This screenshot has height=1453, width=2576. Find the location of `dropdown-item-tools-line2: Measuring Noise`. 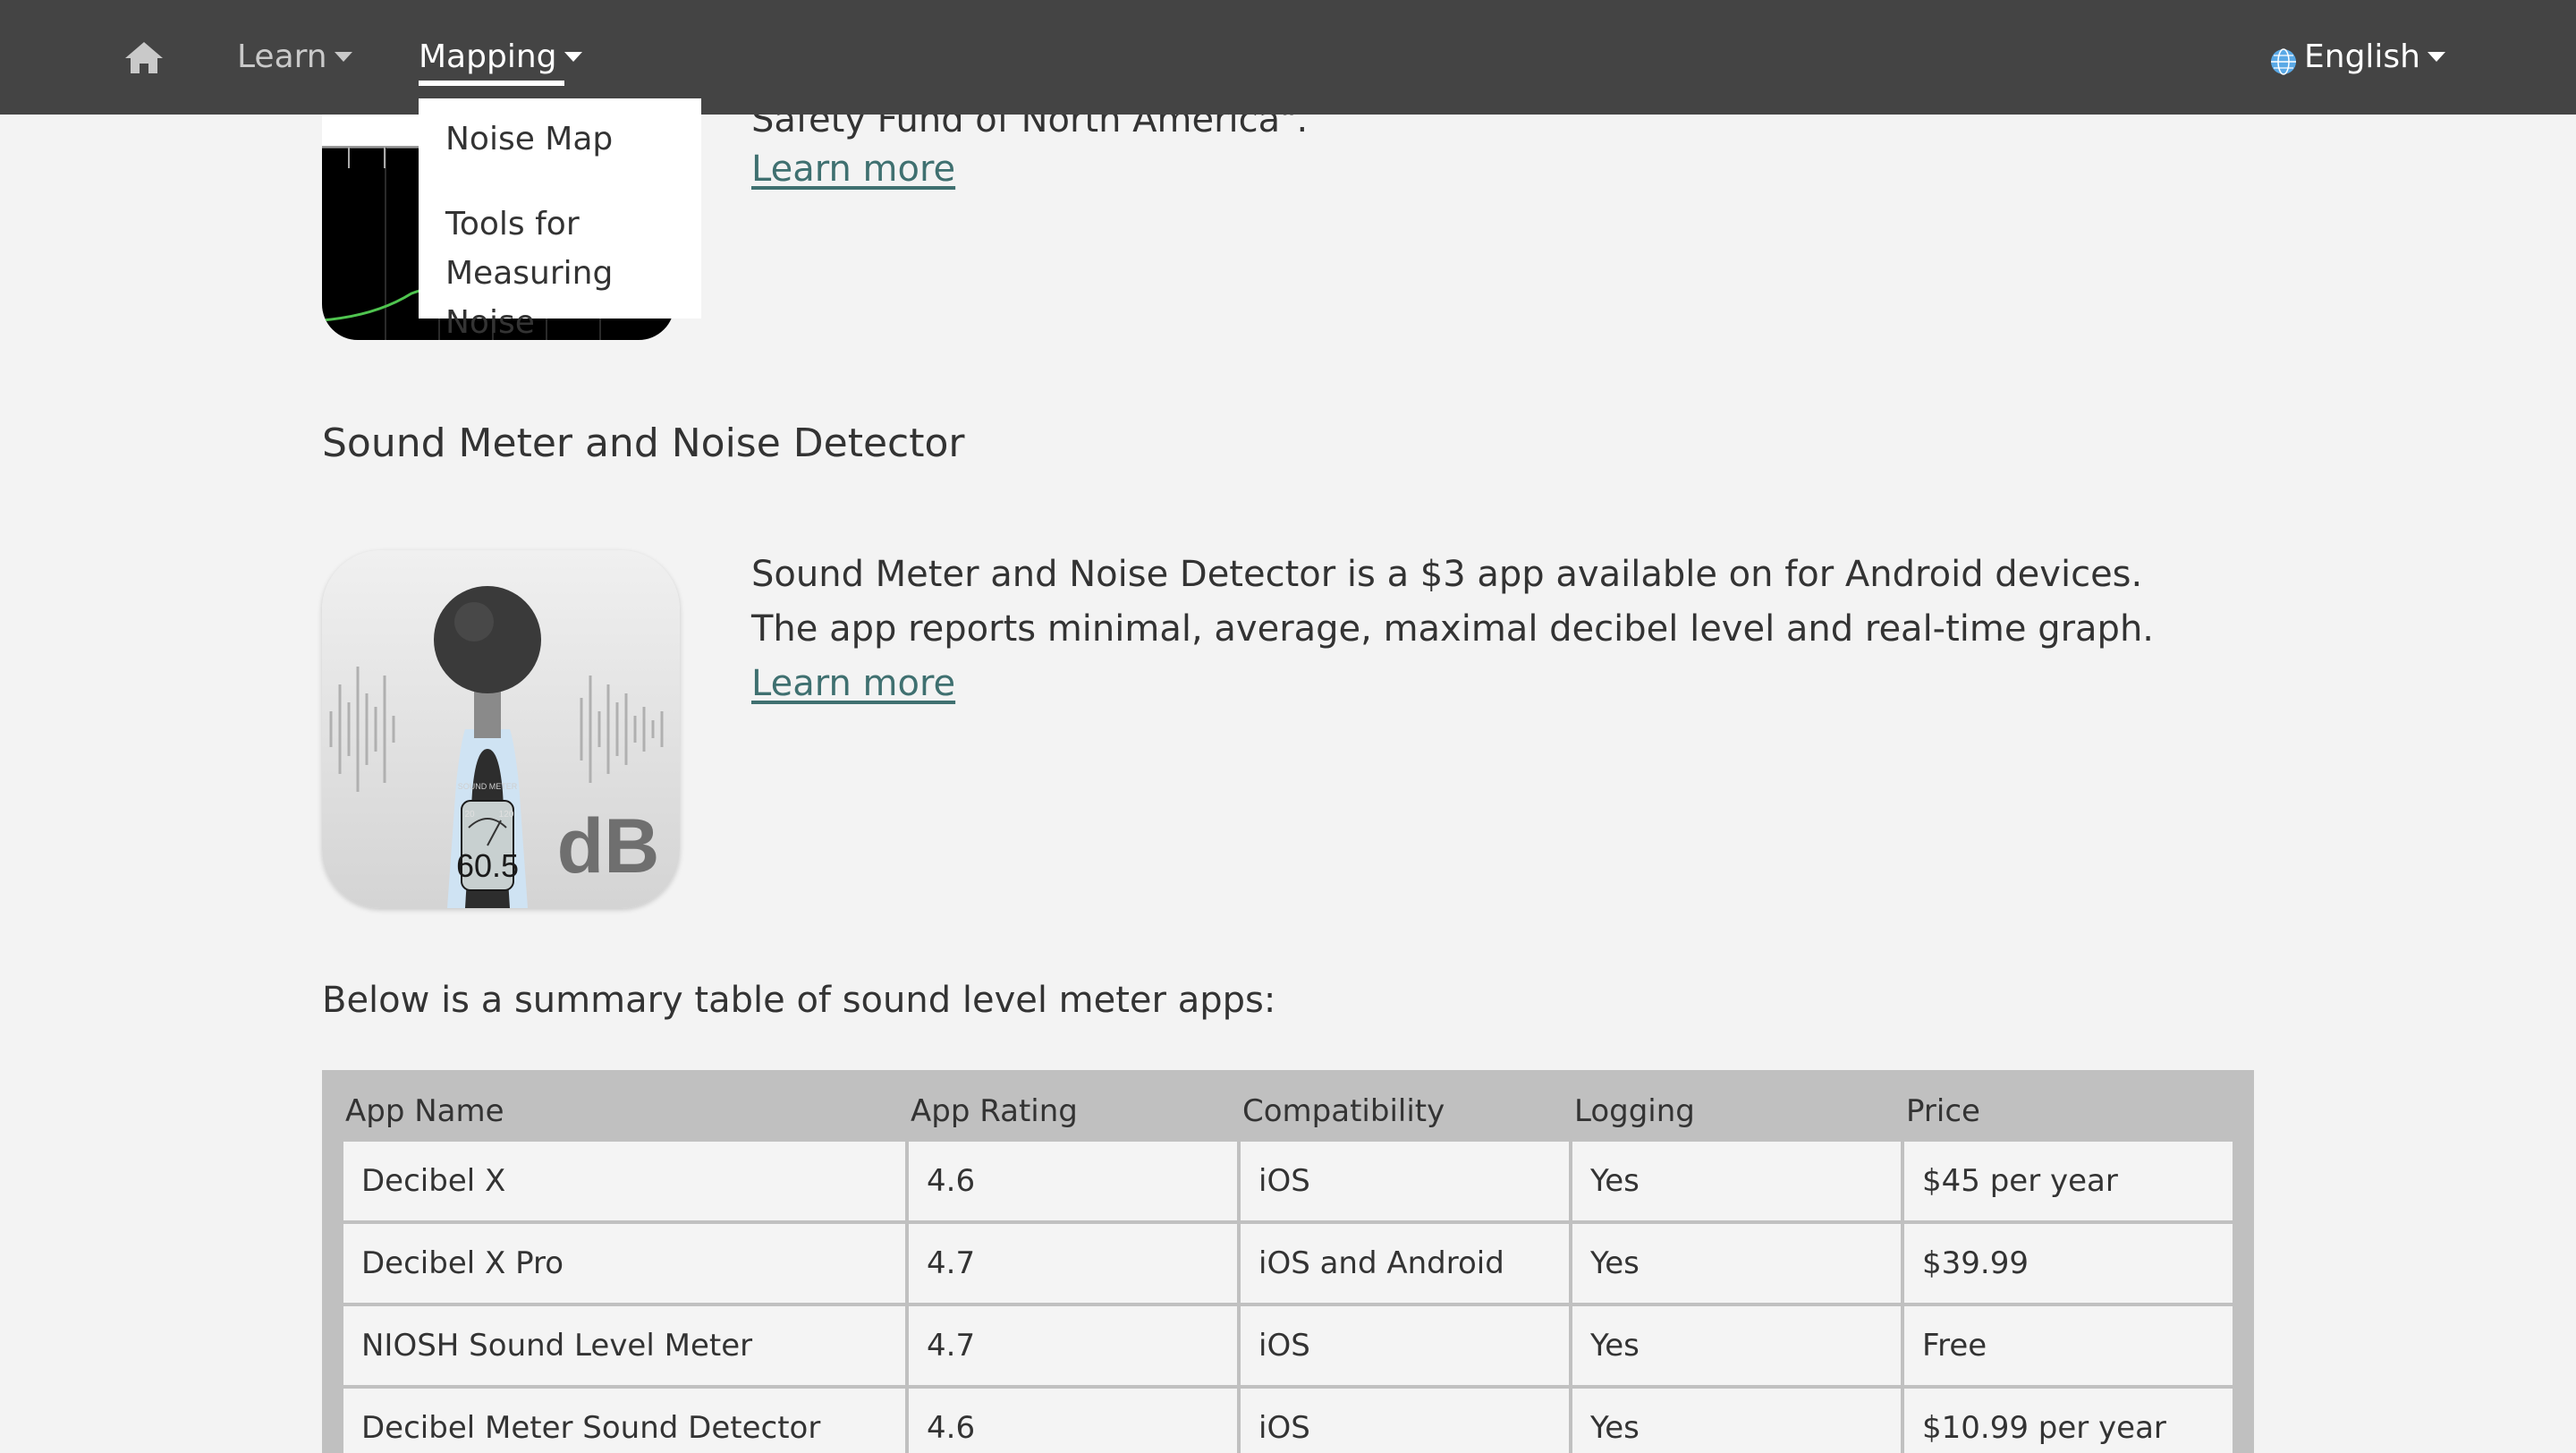

dropdown-item-tools-line2: Measuring Noise is located at coordinates (529, 298).